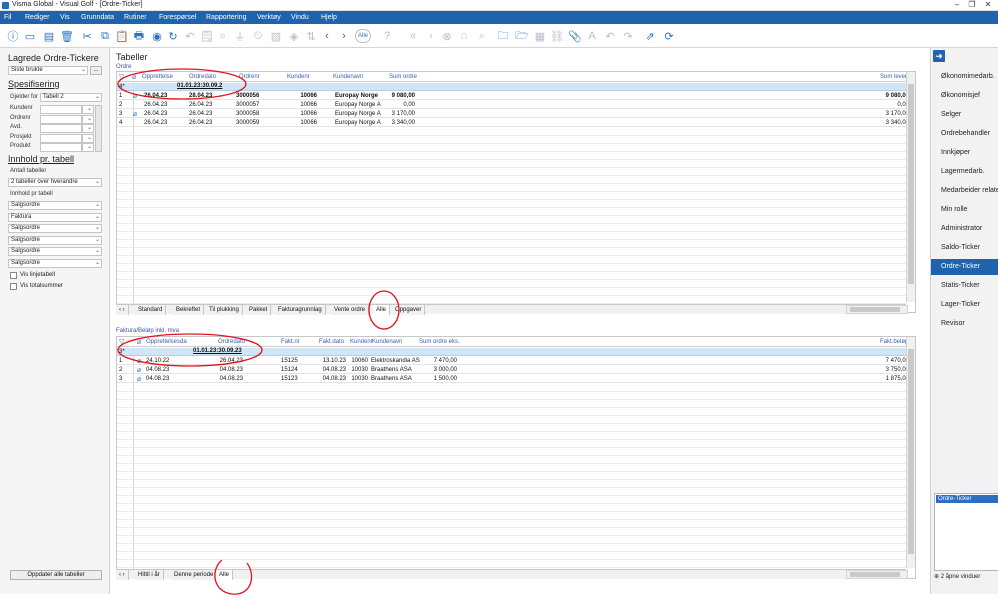 The width and height of the screenshot is (998, 598). Describe the element at coordinates (71, 97) in the screenshot. I see `applies-select: Tabell 2 ⌄` at that location.